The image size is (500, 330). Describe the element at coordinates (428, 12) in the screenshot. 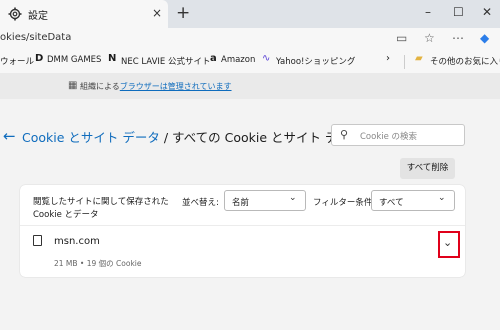

I see `minimize-button: –` at that location.